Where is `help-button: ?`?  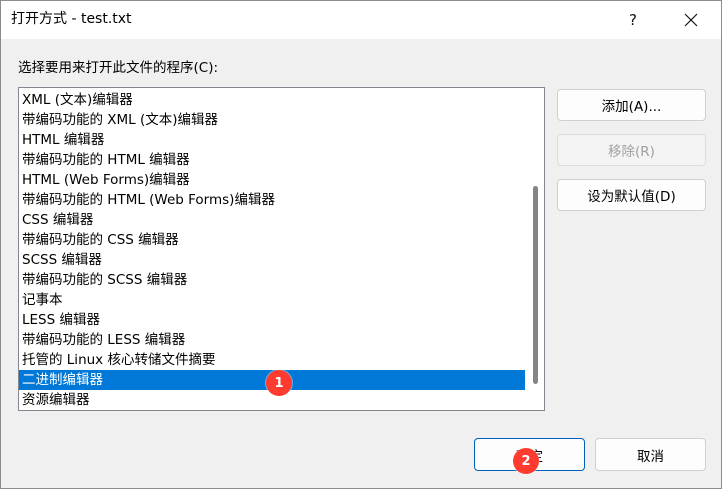
help-button: ? is located at coordinates (633, 20).